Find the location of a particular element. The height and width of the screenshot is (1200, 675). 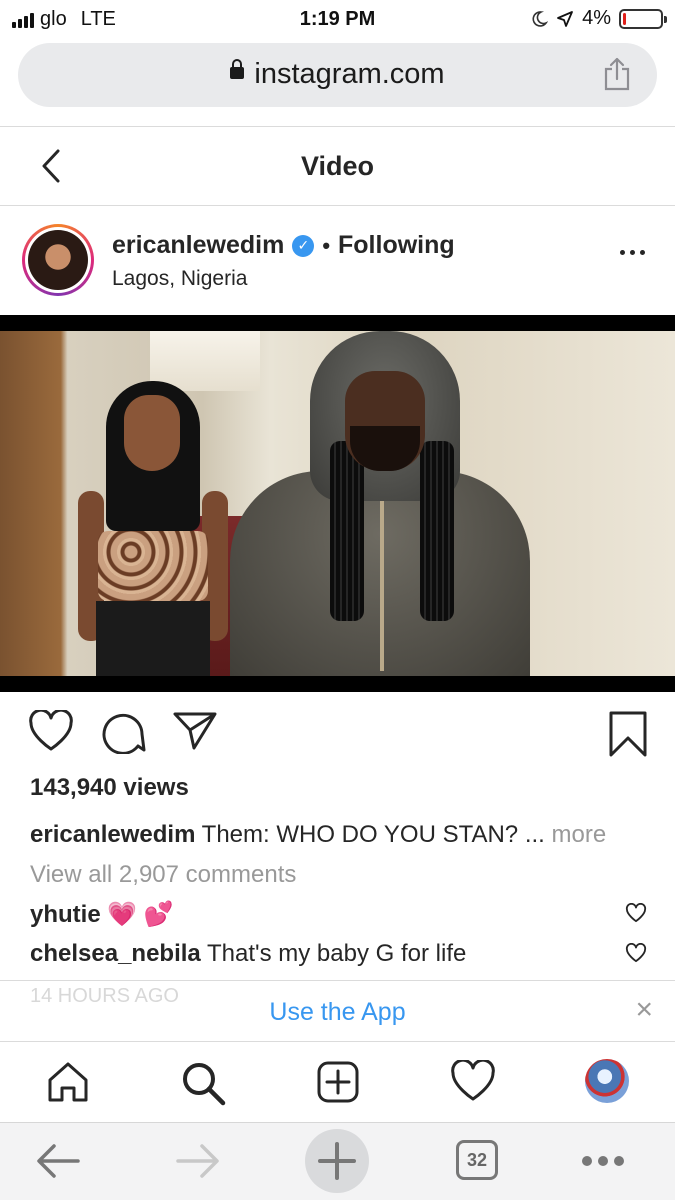

use-the-app-link: Use the App is located at coordinates (337, 1012).